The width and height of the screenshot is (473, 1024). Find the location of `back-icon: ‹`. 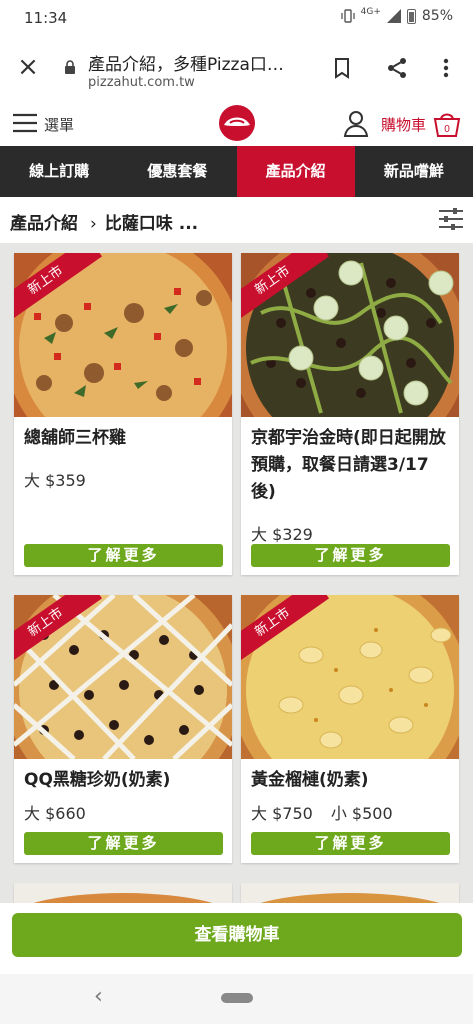

back-icon: ‹ is located at coordinates (98, 996).